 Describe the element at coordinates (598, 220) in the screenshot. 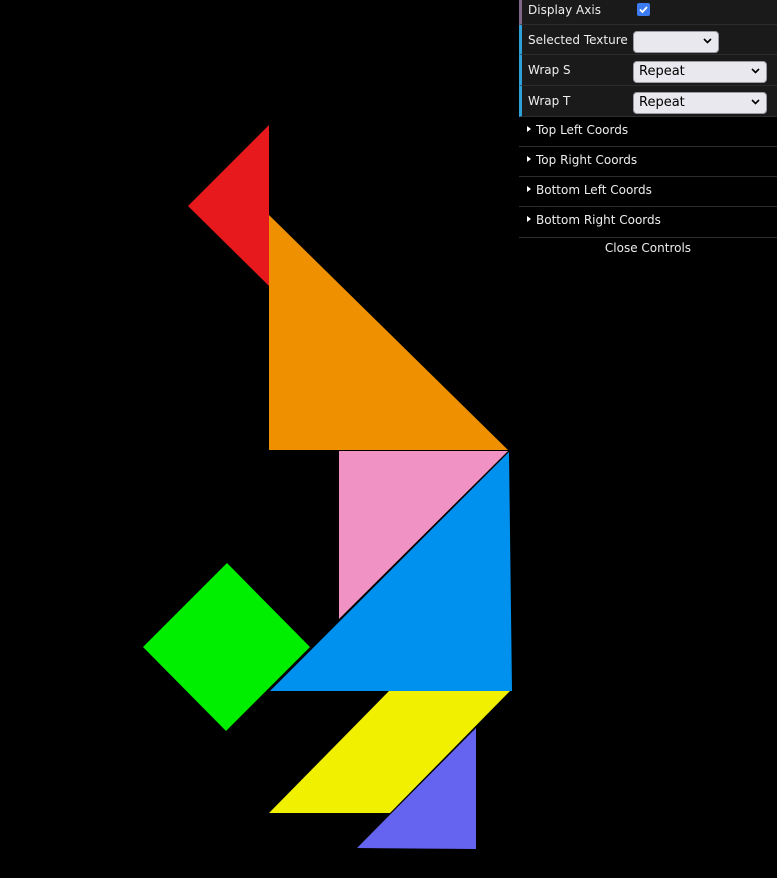

I see `folder-label: Bottom Right Coords` at that location.